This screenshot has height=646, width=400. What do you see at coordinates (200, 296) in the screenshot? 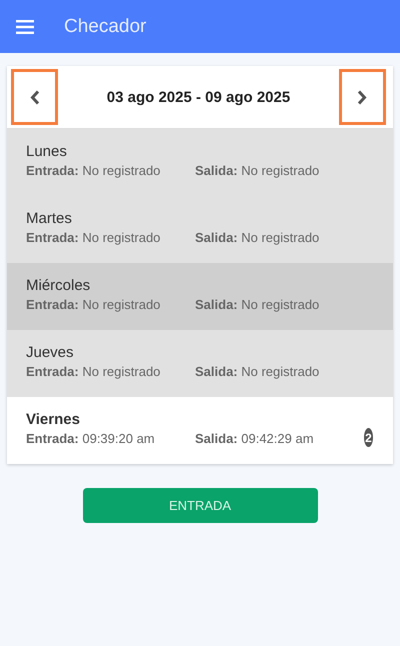
I see `day-row: Miércoles Entrada: No registrado Salida: No registrado` at bounding box center [200, 296].